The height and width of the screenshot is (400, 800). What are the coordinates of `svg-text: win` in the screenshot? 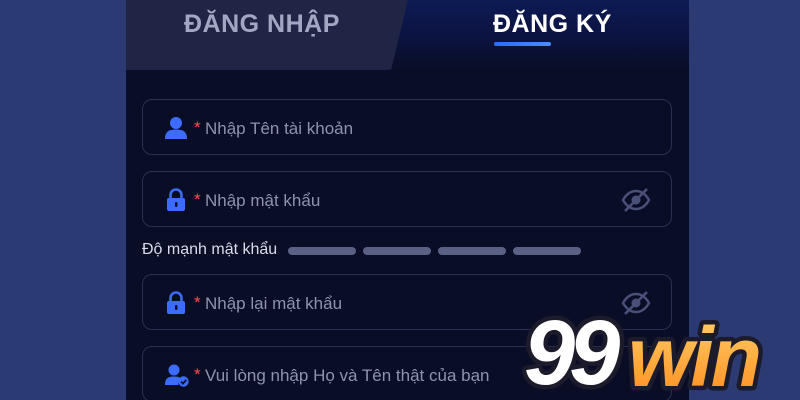 It's located at (693, 355).